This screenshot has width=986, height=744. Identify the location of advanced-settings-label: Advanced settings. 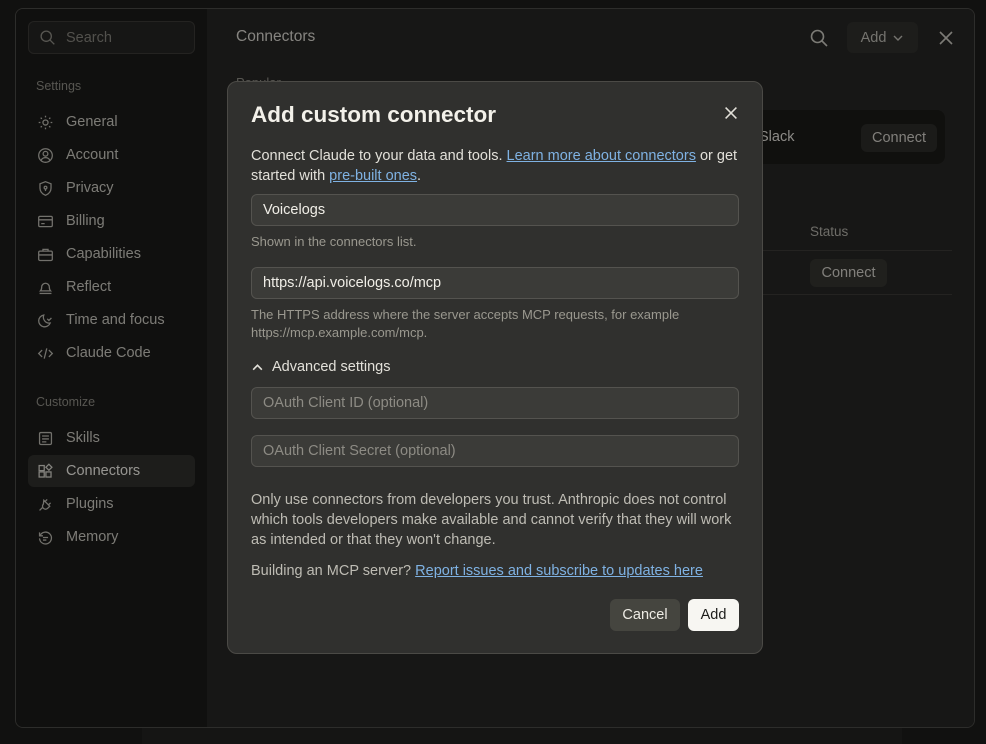
(331, 367).